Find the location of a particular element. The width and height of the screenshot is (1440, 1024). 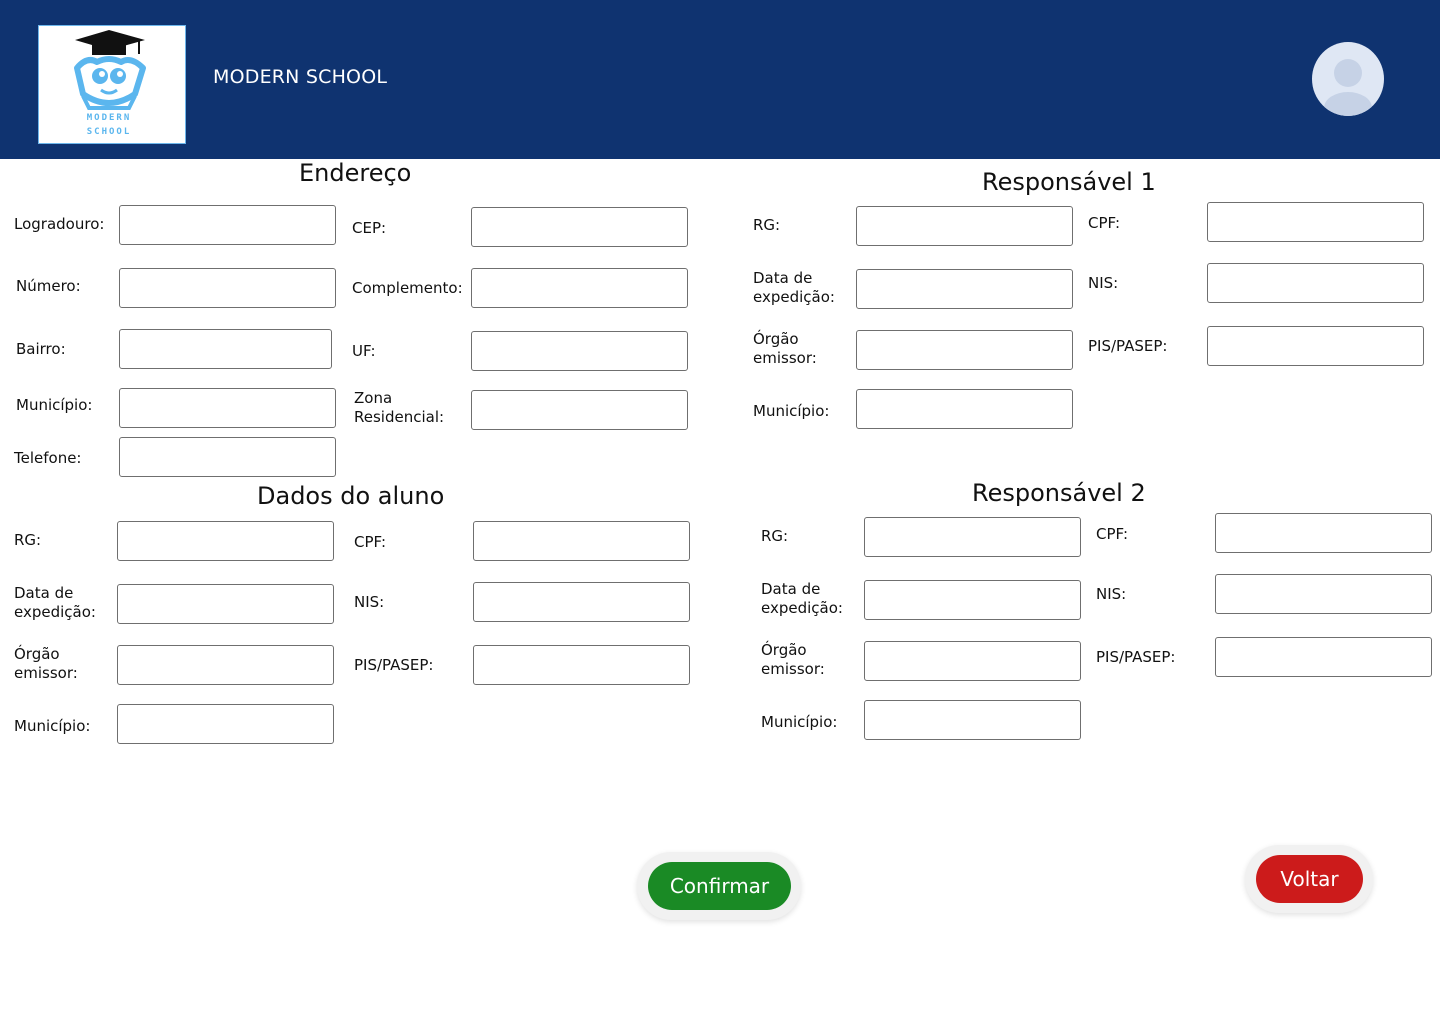

input-municipio is located at coordinates (227, 408).